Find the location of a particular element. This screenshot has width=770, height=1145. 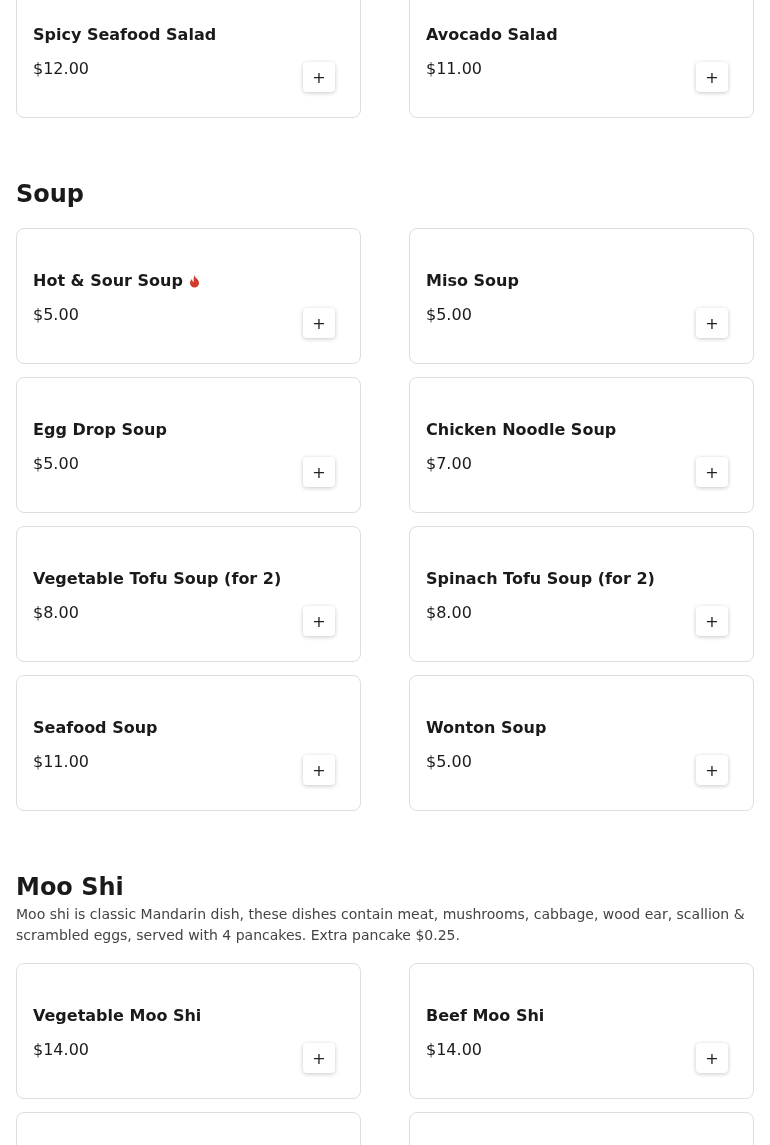

dish-name: Vegetable Moo Shi is located at coordinates (117, 1016).